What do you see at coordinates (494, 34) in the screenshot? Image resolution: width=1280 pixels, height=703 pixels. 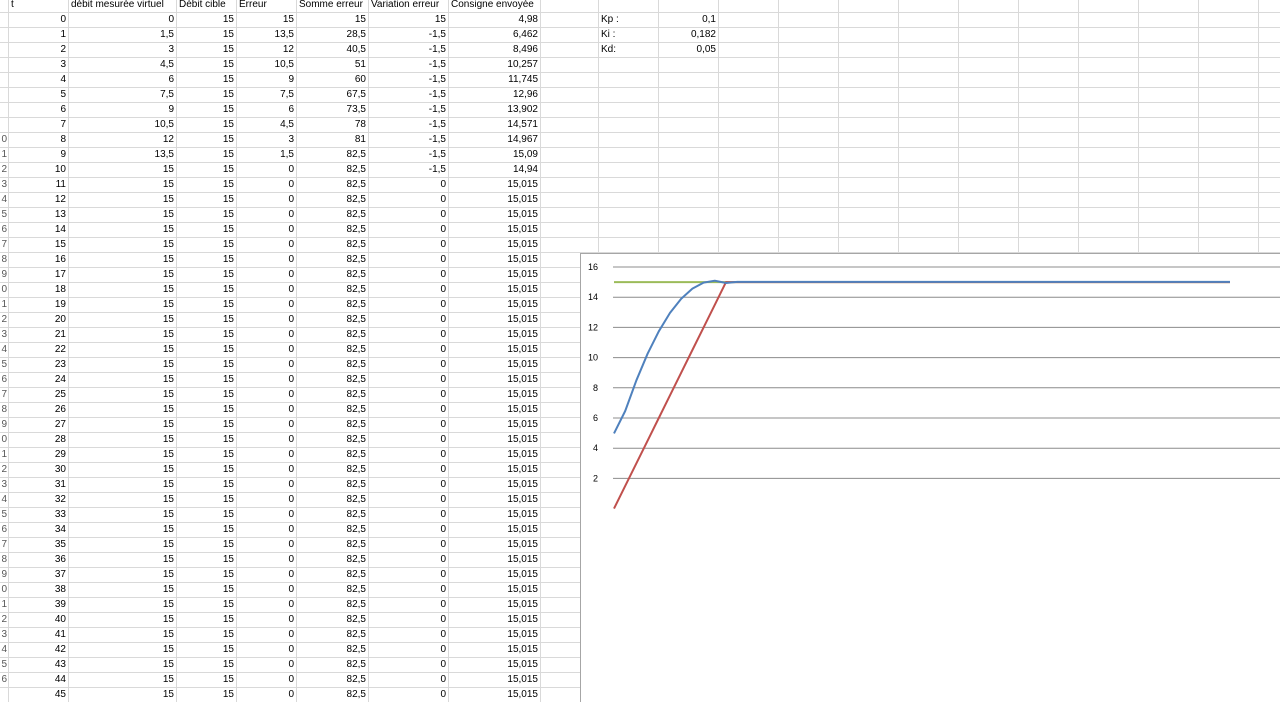 I see `table-cell: 6,462` at bounding box center [494, 34].